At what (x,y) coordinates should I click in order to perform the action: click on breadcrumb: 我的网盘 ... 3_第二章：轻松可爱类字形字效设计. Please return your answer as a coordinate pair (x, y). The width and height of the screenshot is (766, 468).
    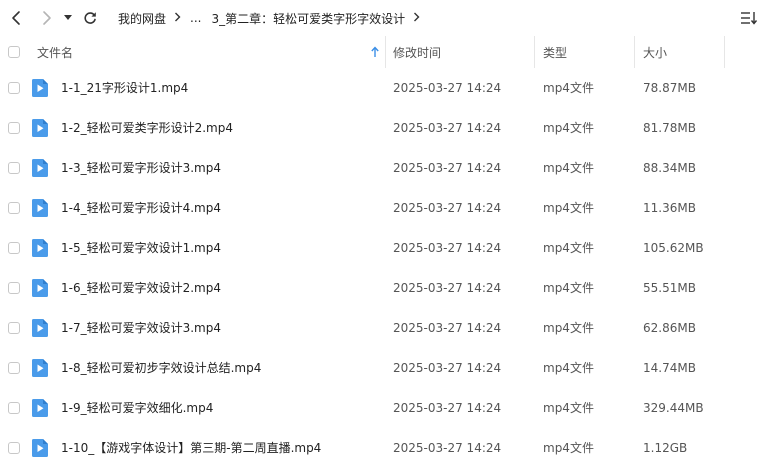
    Looking at the image, I should click on (273, 18).